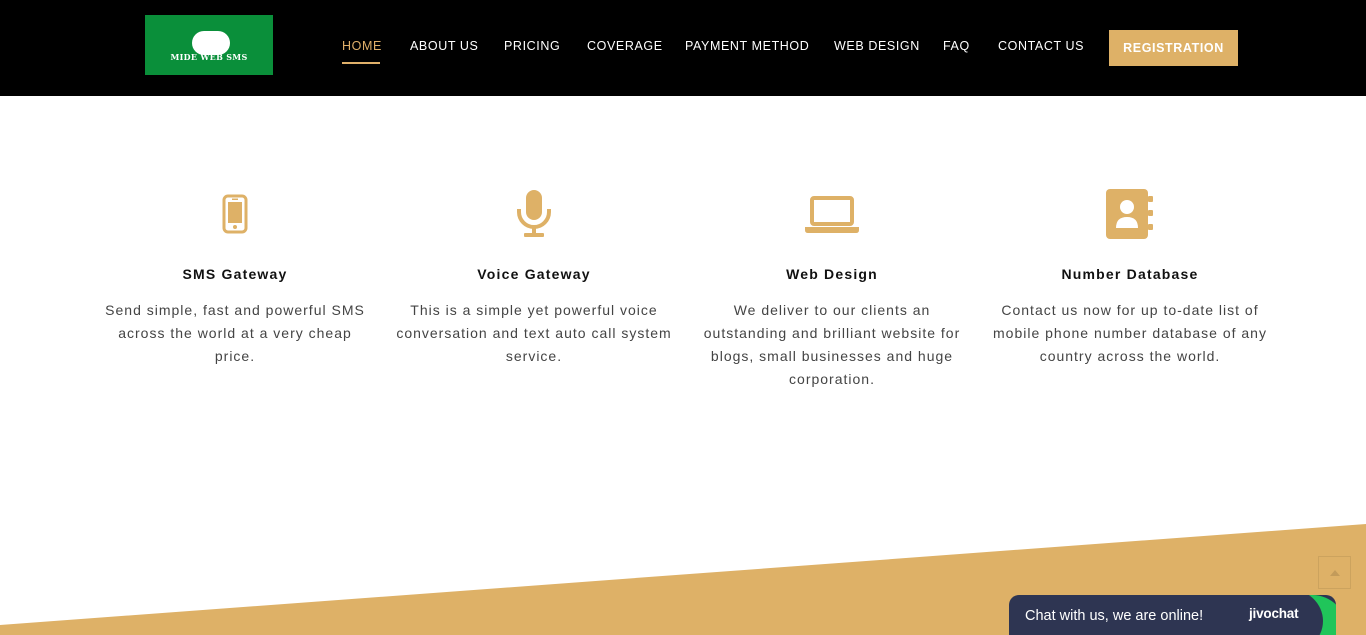  What do you see at coordinates (877, 46) in the screenshot?
I see `nav-web-design: WEB DESIGN` at bounding box center [877, 46].